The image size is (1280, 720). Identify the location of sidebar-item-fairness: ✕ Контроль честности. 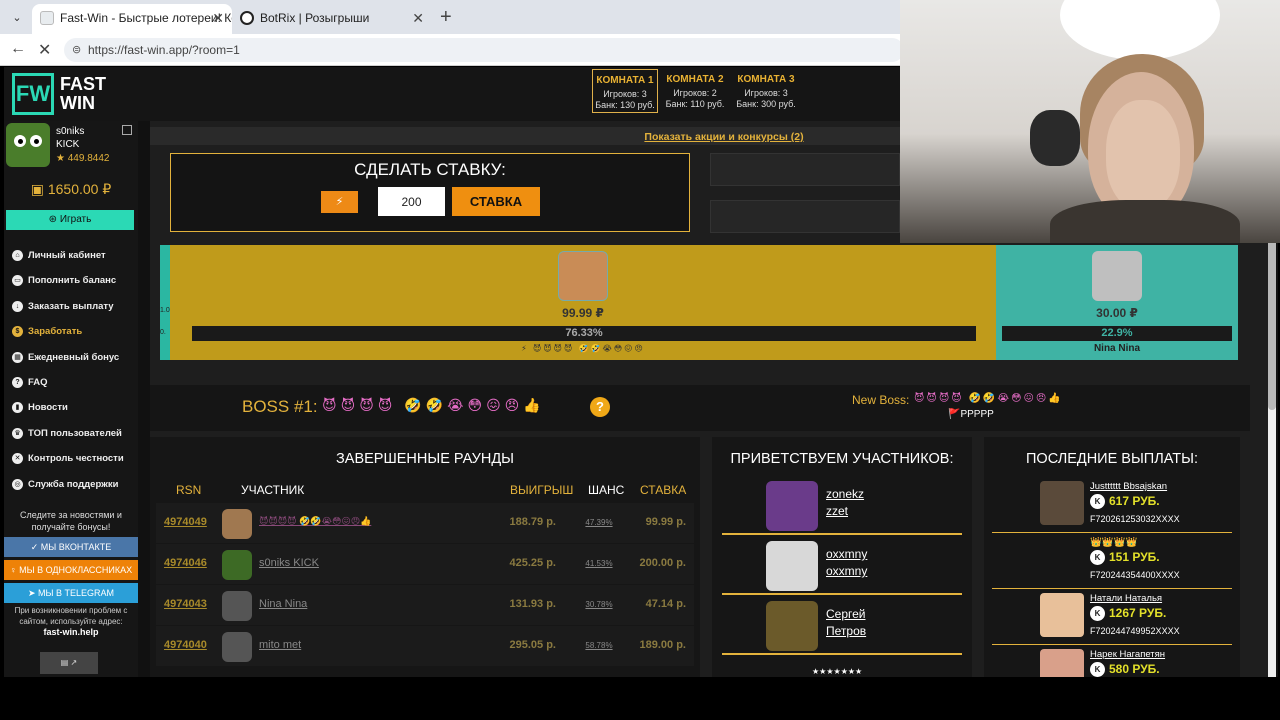
(71, 463).